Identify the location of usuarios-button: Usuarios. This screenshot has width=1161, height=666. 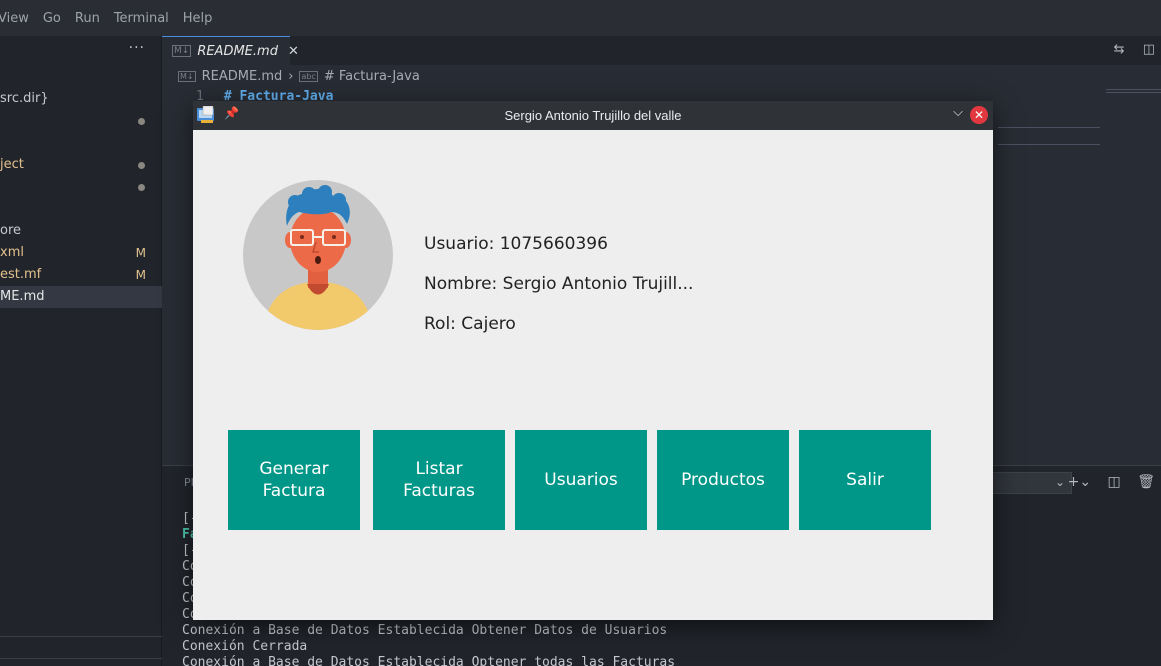
(581, 480).